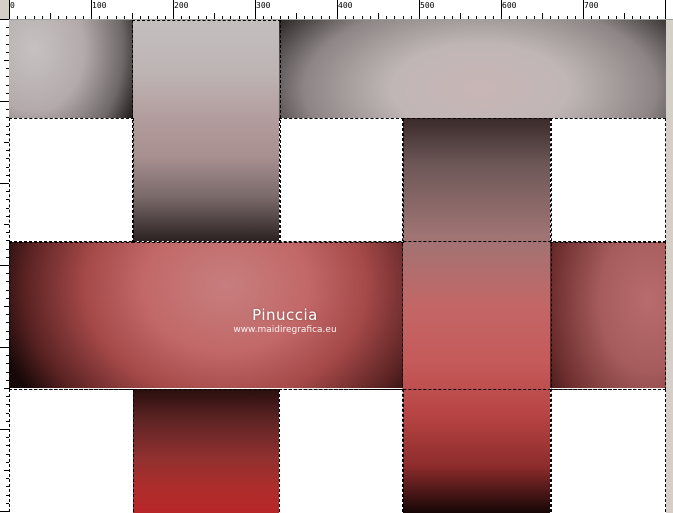  What do you see at coordinates (509, 5) in the screenshot?
I see `ruler-label-600: 600` at bounding box center [509, 5].